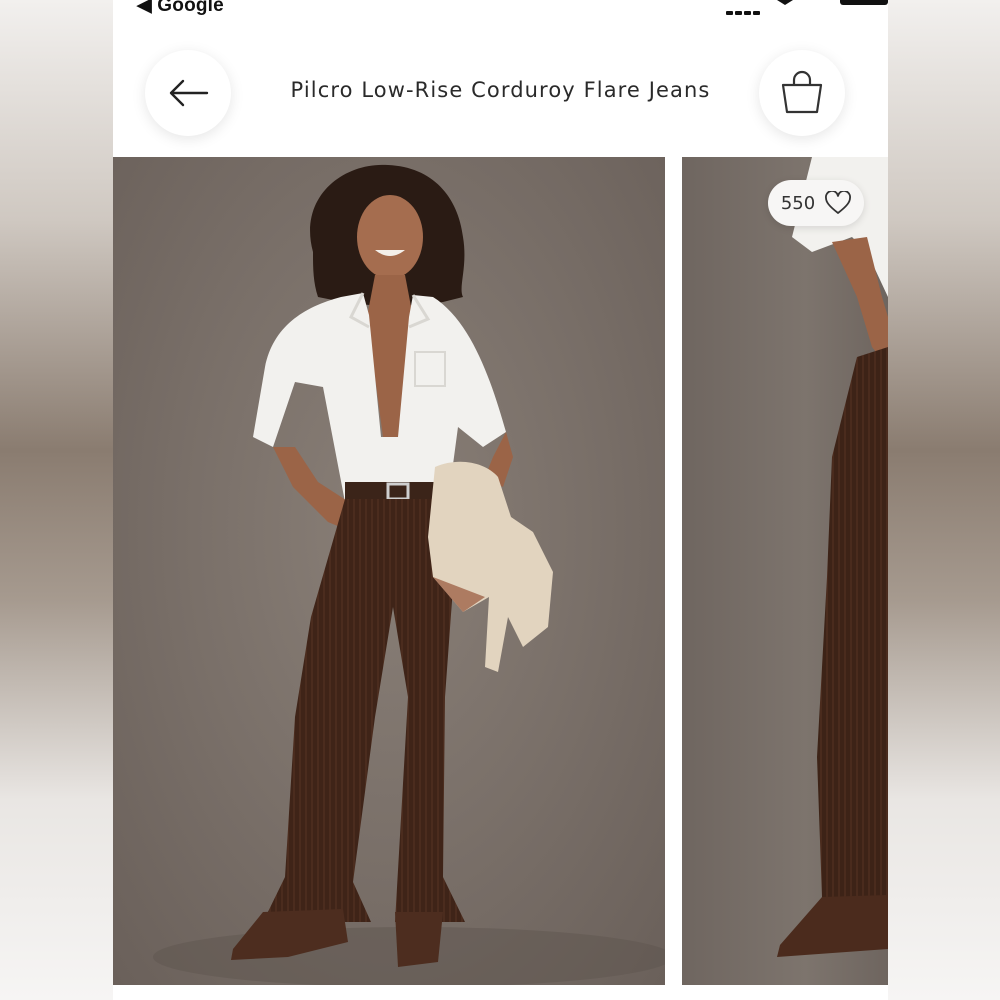 The height and width of the screenshot is (1000, 1000). I want to click on like-button: 550, so click(816, 203).